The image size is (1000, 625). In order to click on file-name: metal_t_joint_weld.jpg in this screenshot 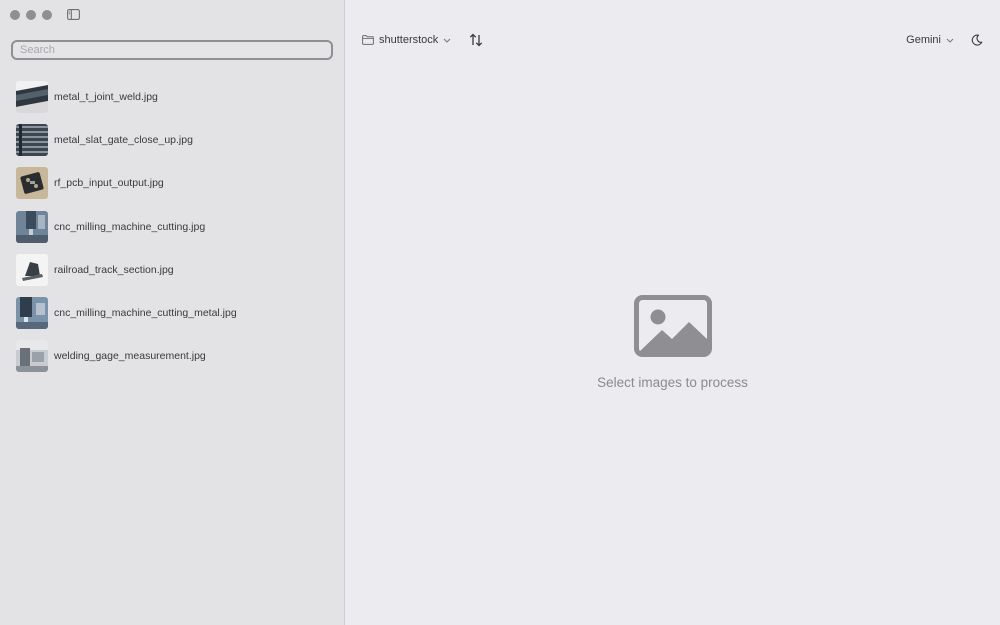, I will do `click(106, 96)`.